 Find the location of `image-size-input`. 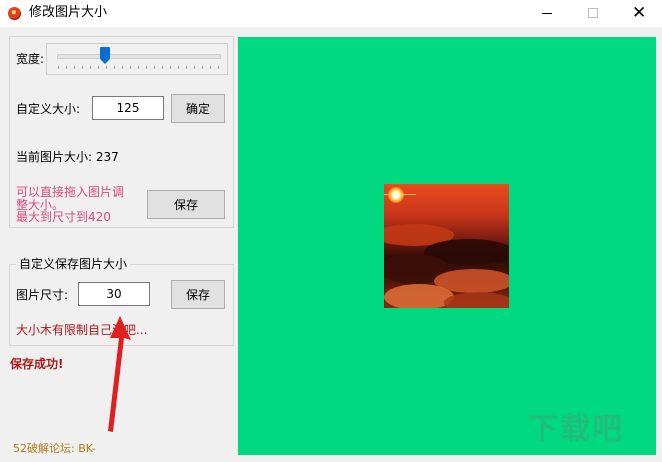

image-size-input is located at coordinates (114, 294).